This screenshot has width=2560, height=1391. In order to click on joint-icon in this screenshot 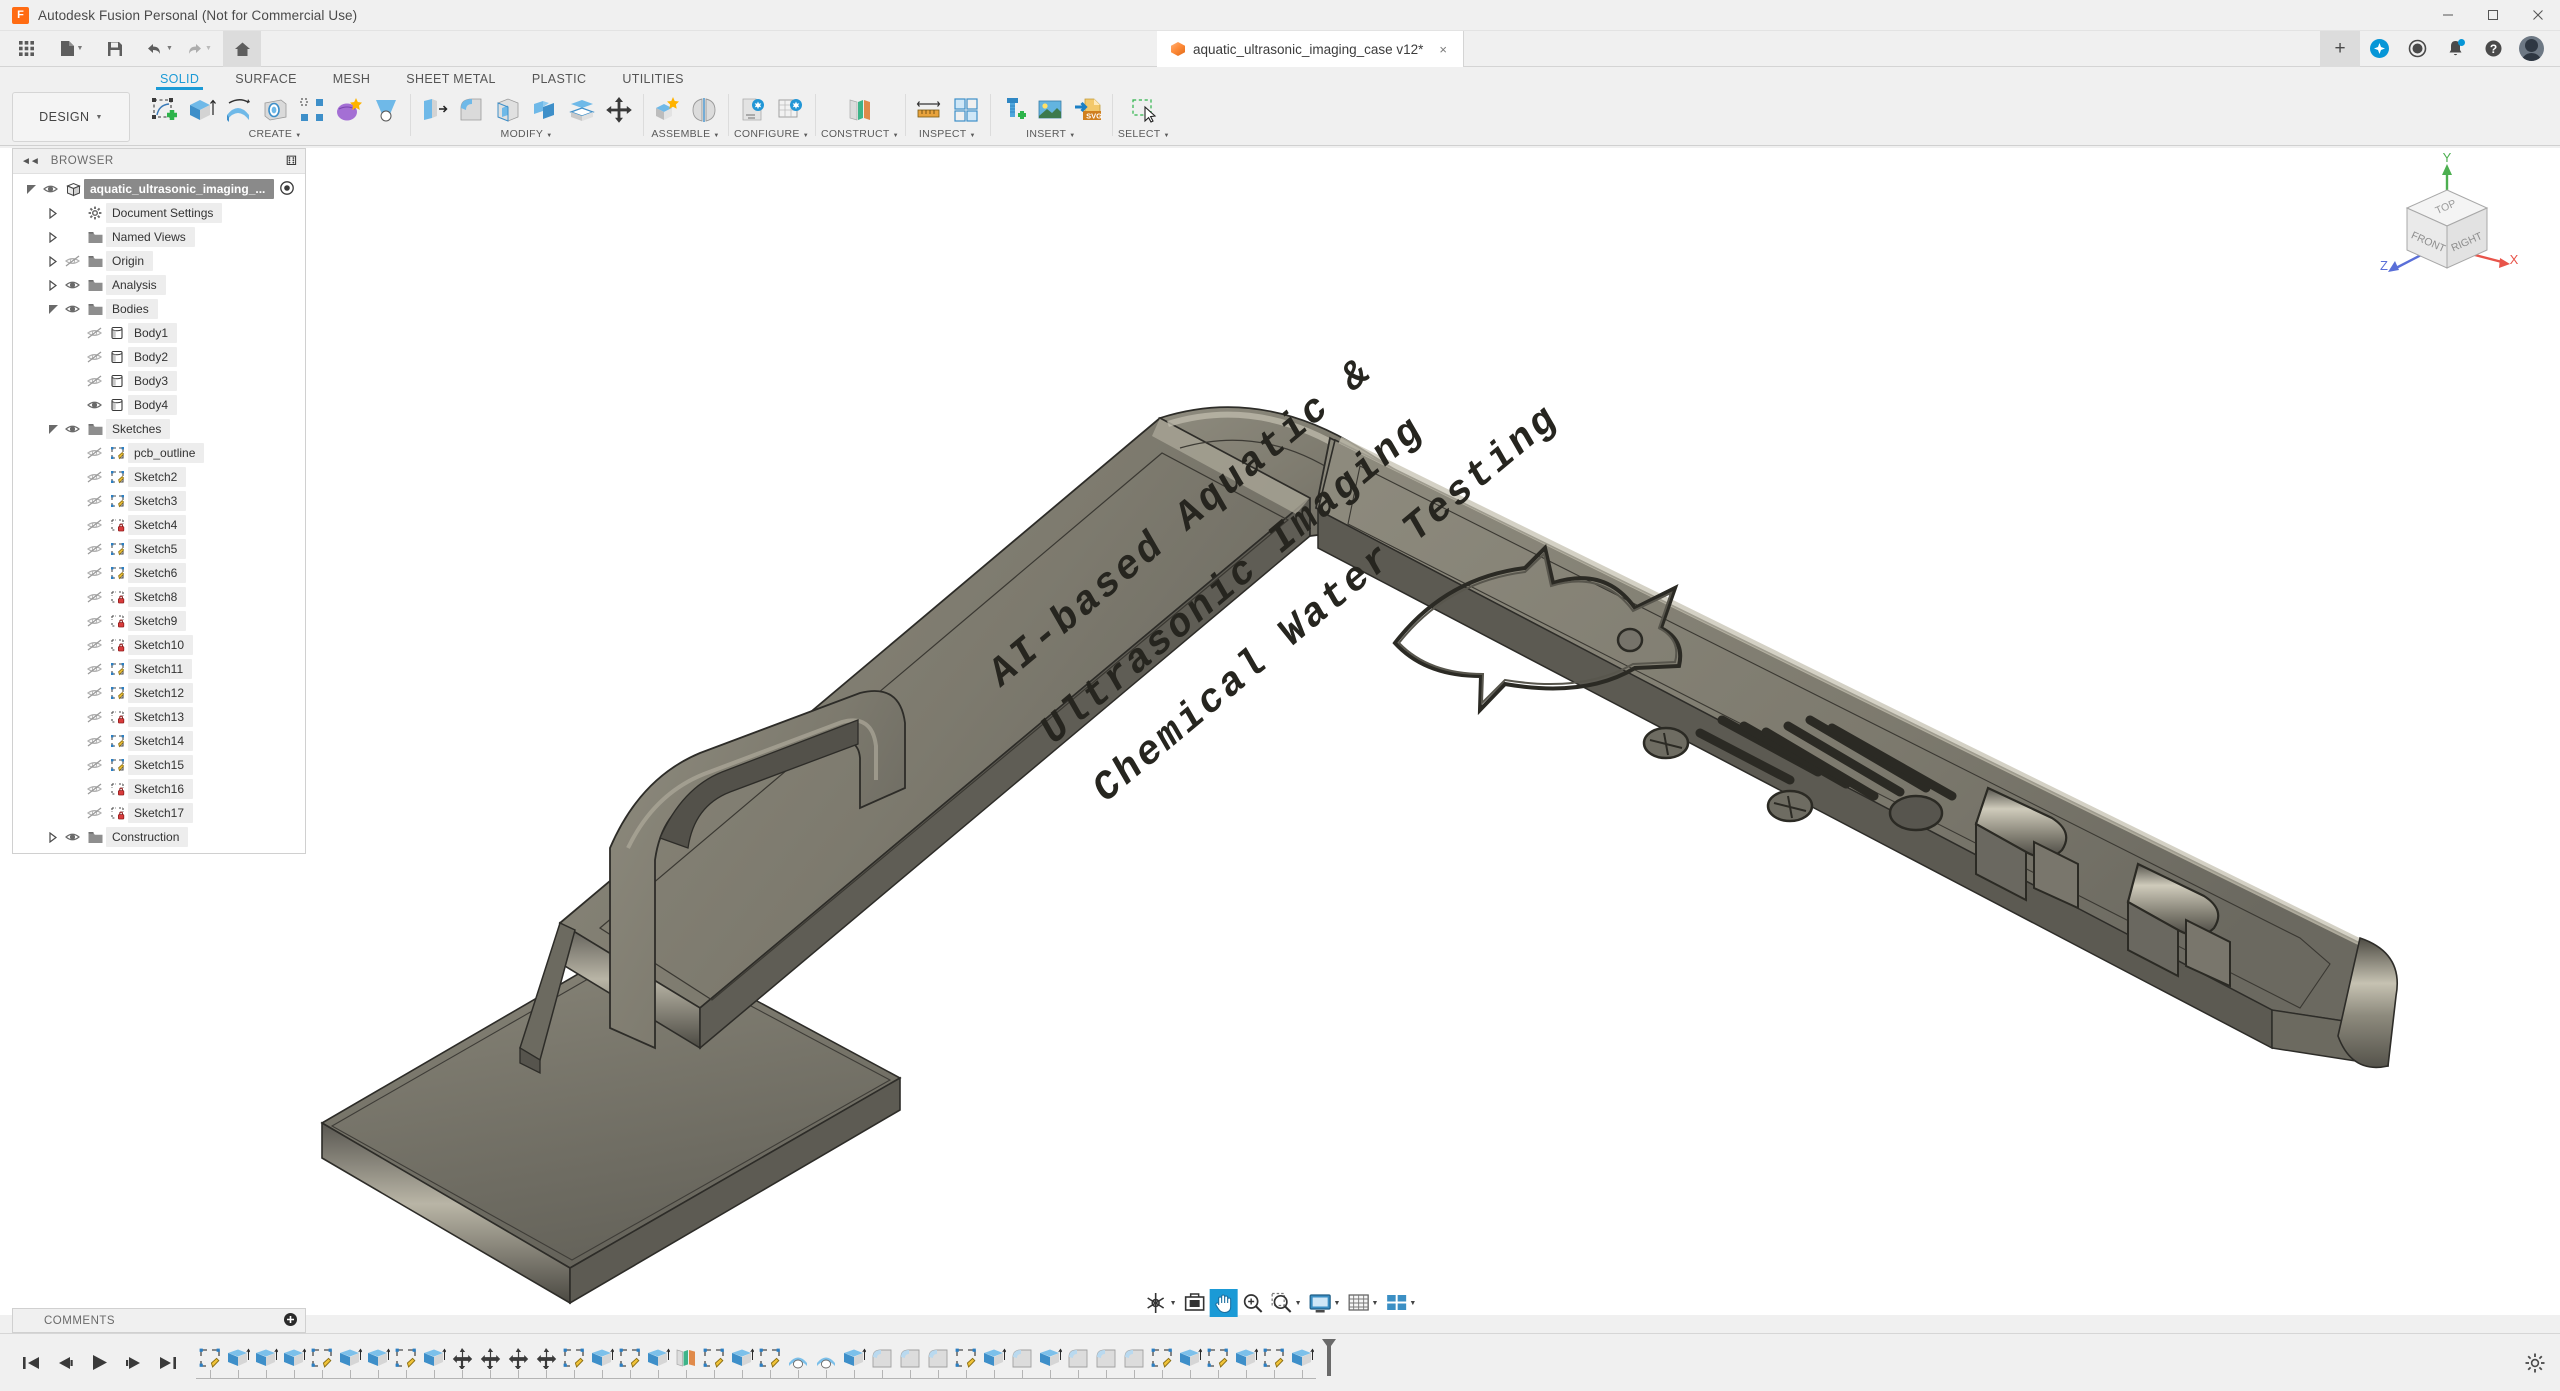, I will do `click(704, 110)`.